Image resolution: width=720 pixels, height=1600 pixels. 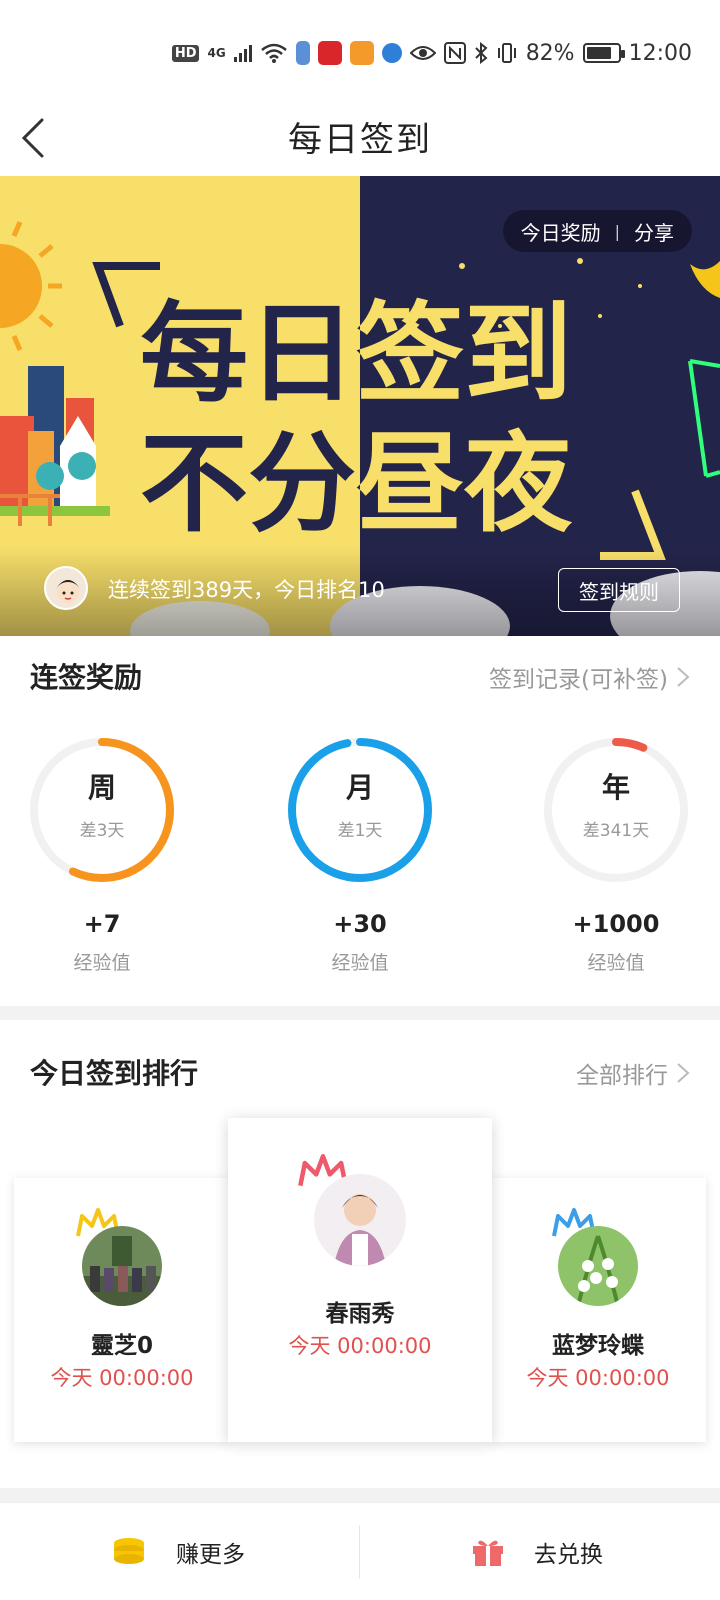 I want to click on eye-icon, so click(x=422, y=53).